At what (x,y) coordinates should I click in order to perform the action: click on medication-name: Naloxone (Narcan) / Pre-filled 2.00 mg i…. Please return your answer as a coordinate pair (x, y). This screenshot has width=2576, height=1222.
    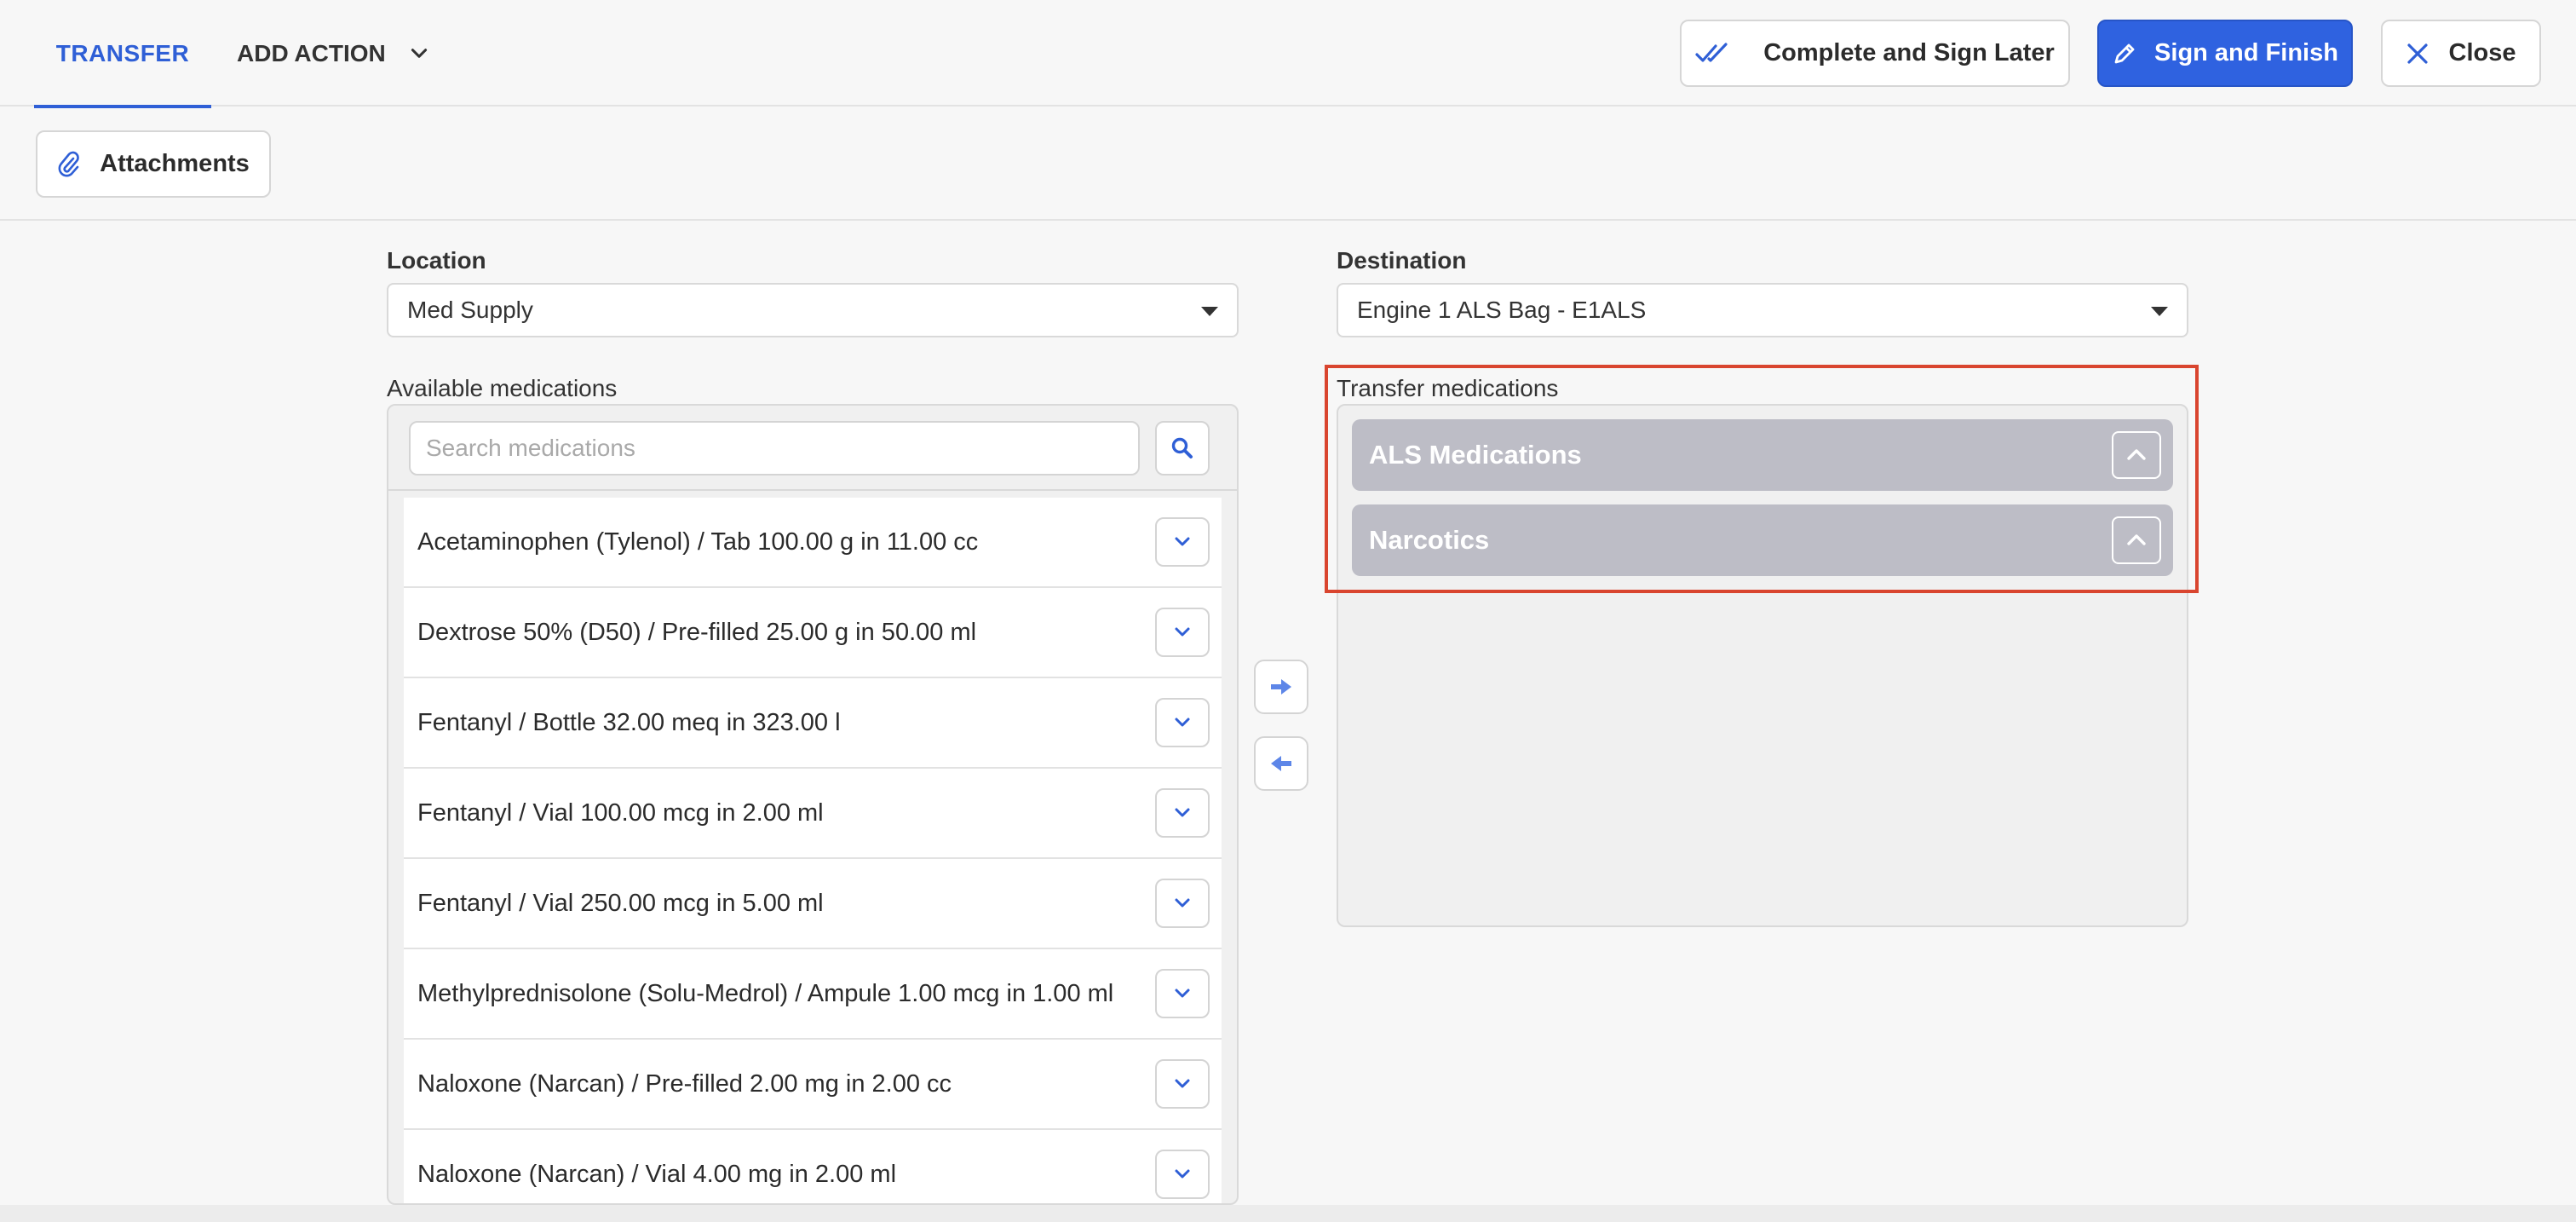
    Looking at the image, I should click on (684, 1083).